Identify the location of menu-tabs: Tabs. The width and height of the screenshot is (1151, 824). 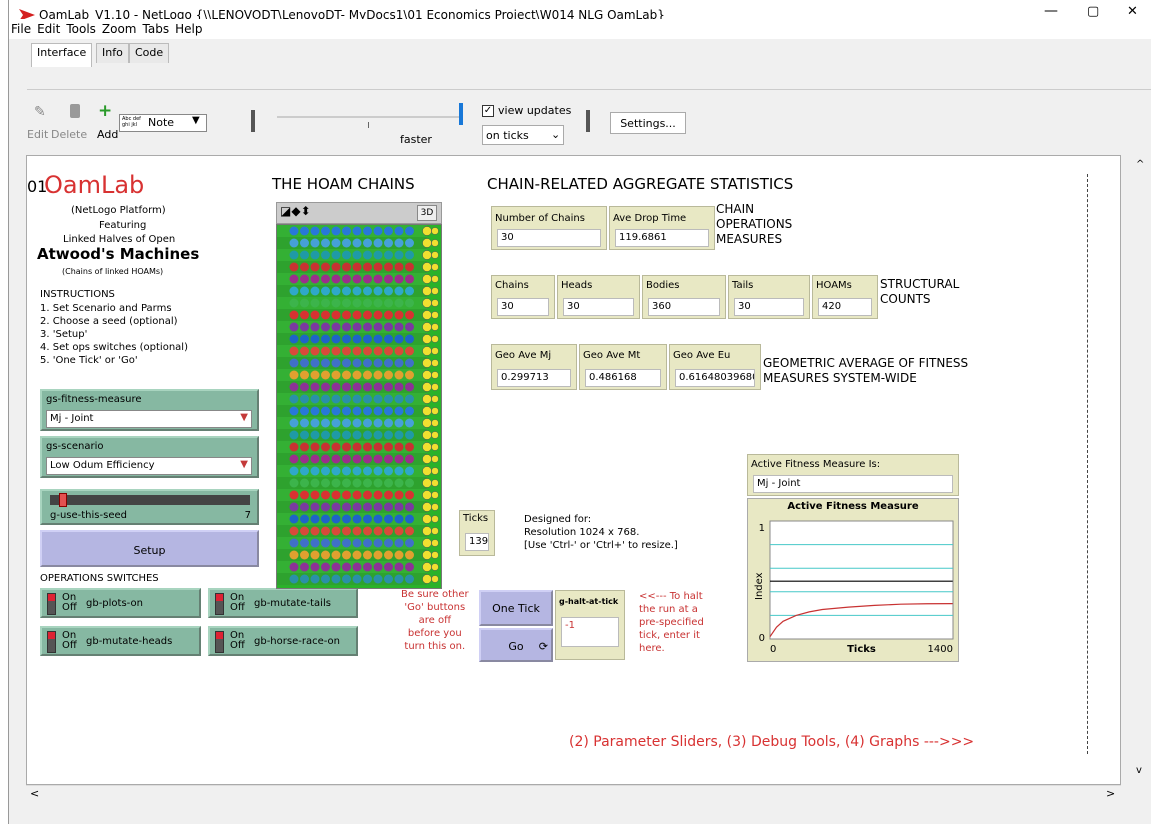
(156, 29).